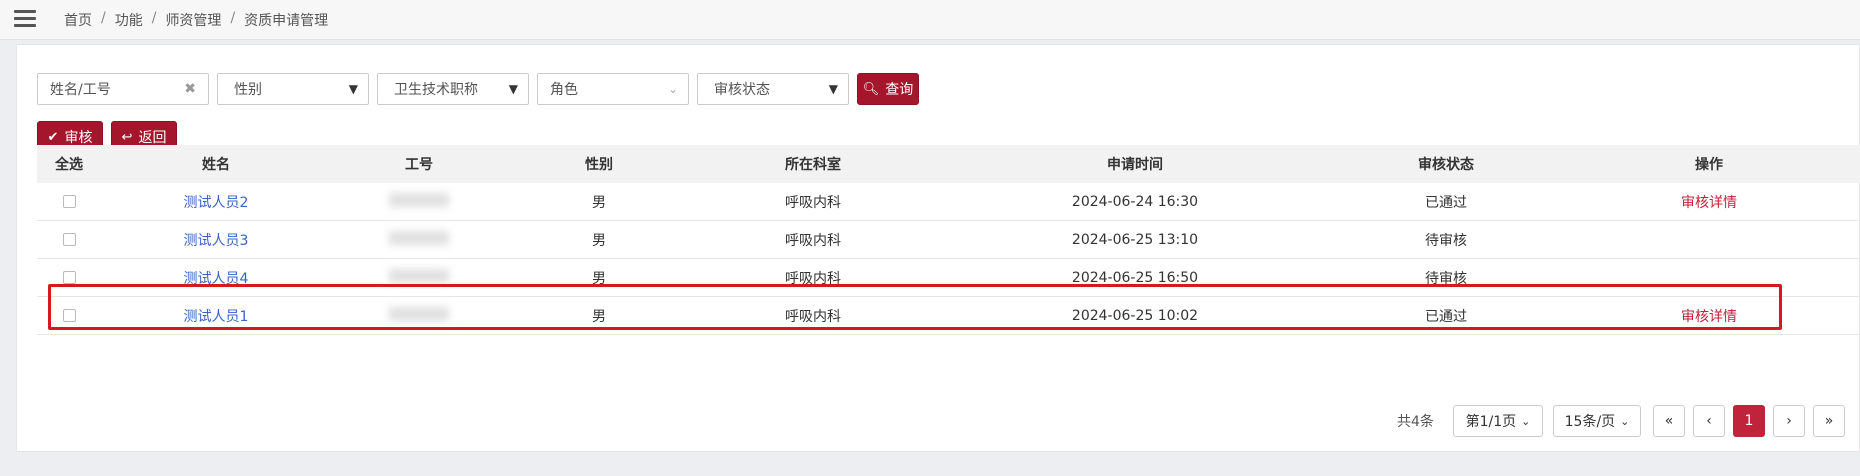 The image size is (1860, 476). Describe the element at coordinates (293, 89) in the screenshot. I see `gender-select: 性别 ▼` at that location.